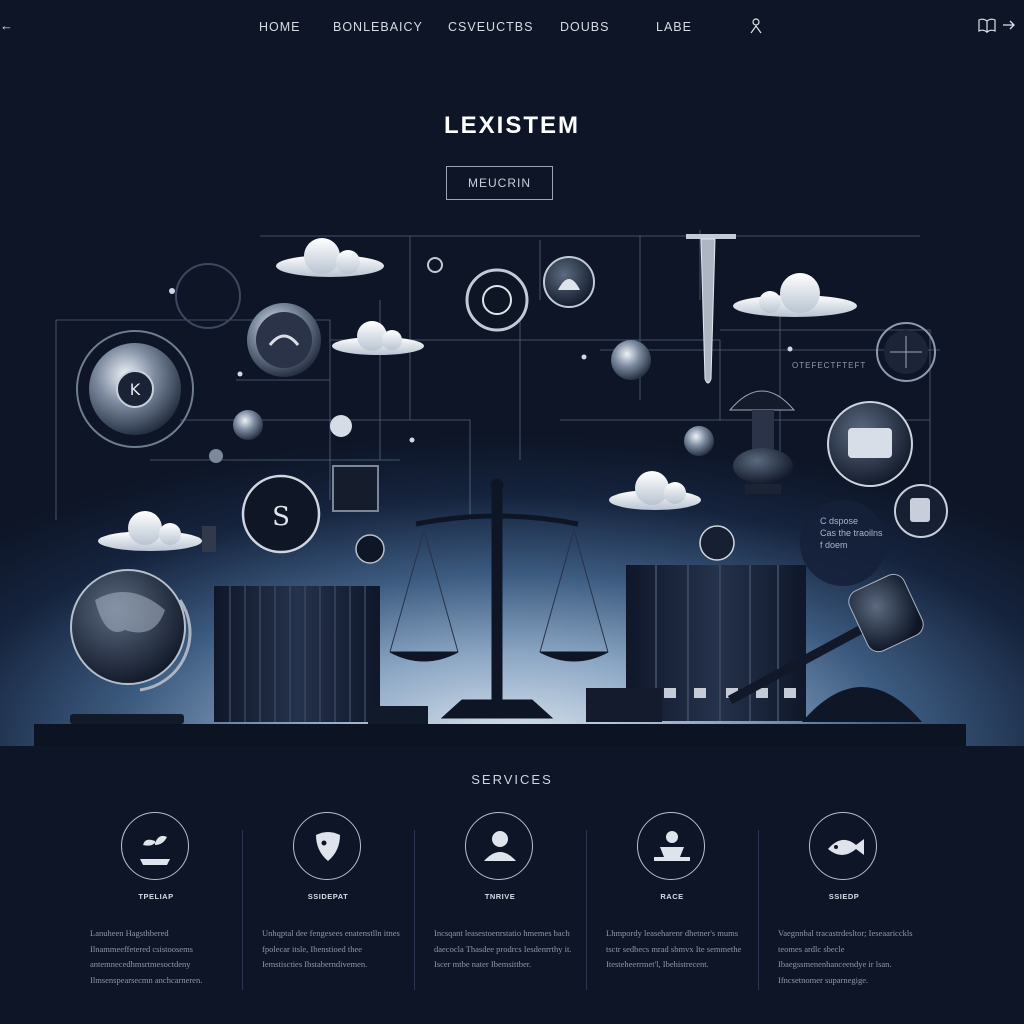 This screenshot has height=1024, width=1024. What do you see at coordinates (584, 27) in the screenshot?
I see `nav-item-4: DOUBS` at bounding box center [584, 27].